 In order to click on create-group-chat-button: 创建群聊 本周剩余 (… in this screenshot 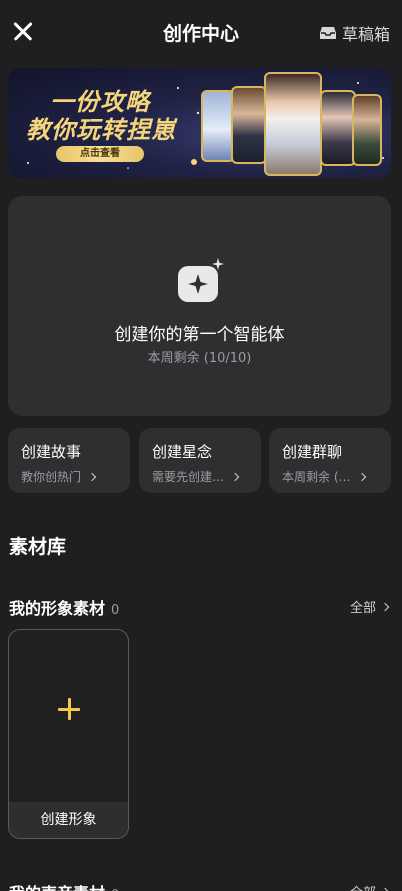, I will do `click(330, 460)`.